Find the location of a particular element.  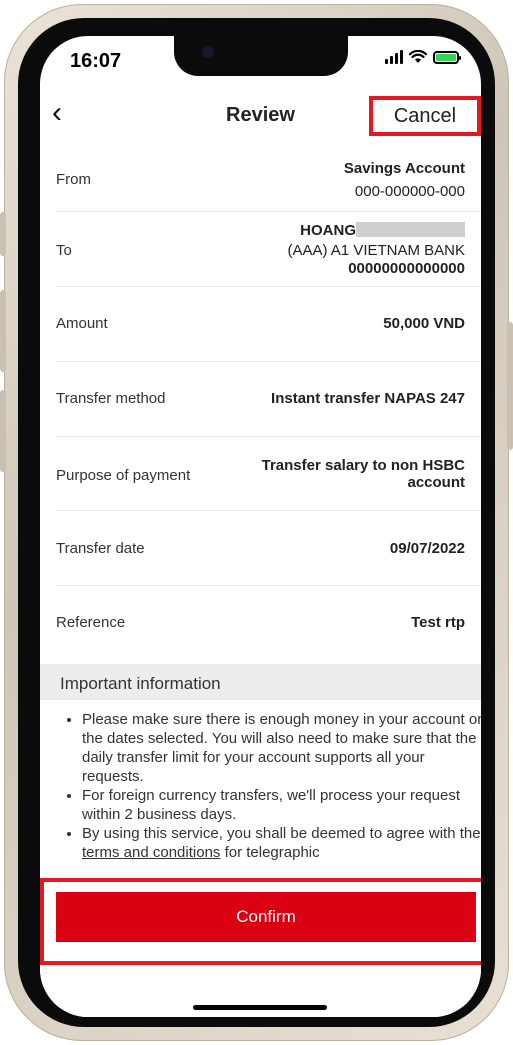

row-label: Transfer method is located at coordinates (111, 398).